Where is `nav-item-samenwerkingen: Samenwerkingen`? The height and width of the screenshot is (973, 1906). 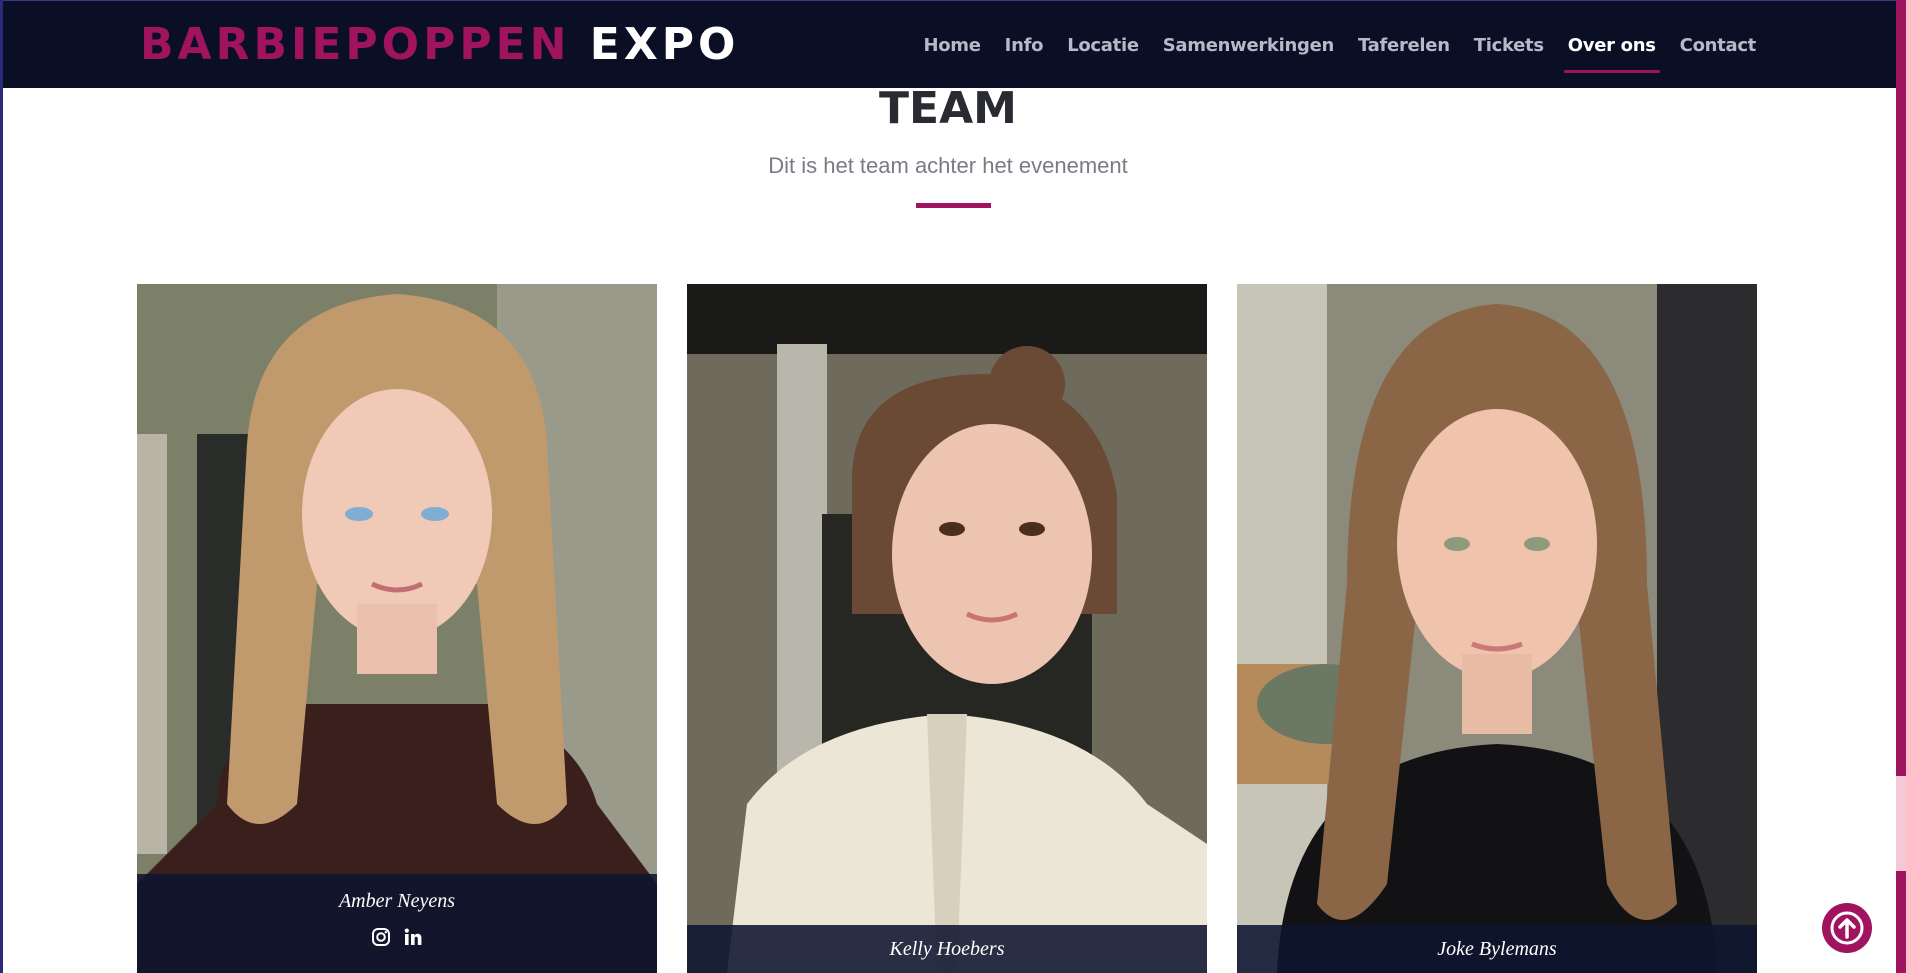
nav-item-samenwerkingen: Samenwerkingen is located at coordinates (1249, 45).